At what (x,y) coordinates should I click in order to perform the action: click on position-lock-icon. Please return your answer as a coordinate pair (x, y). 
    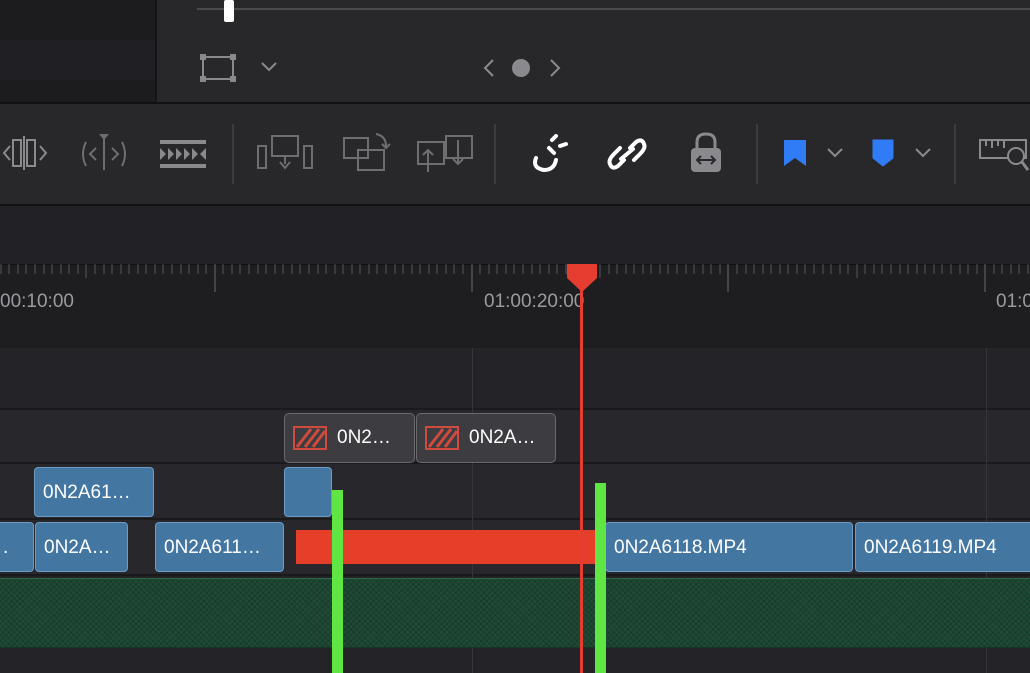
    Looking at the image, I should click on (706, 153).